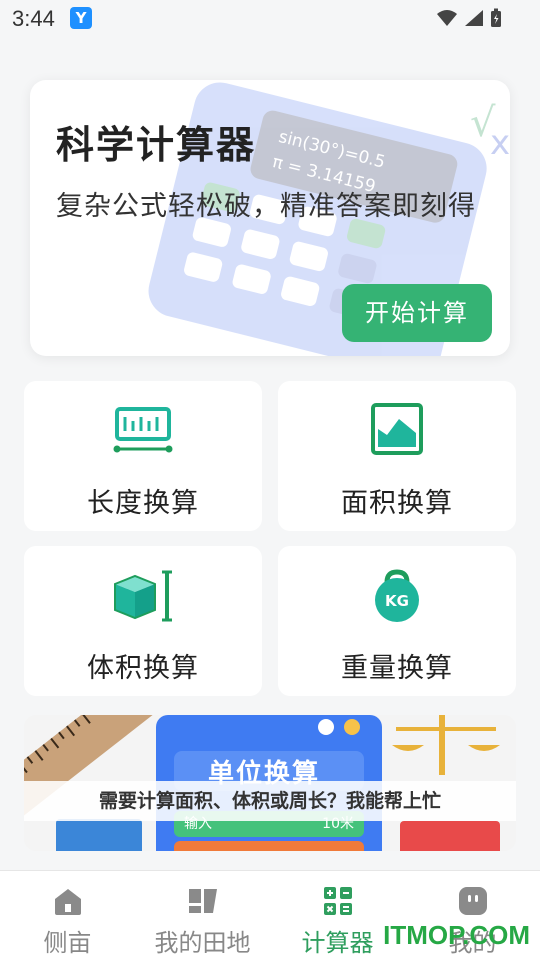  I want to click on cube-icon, so click(143, 596).